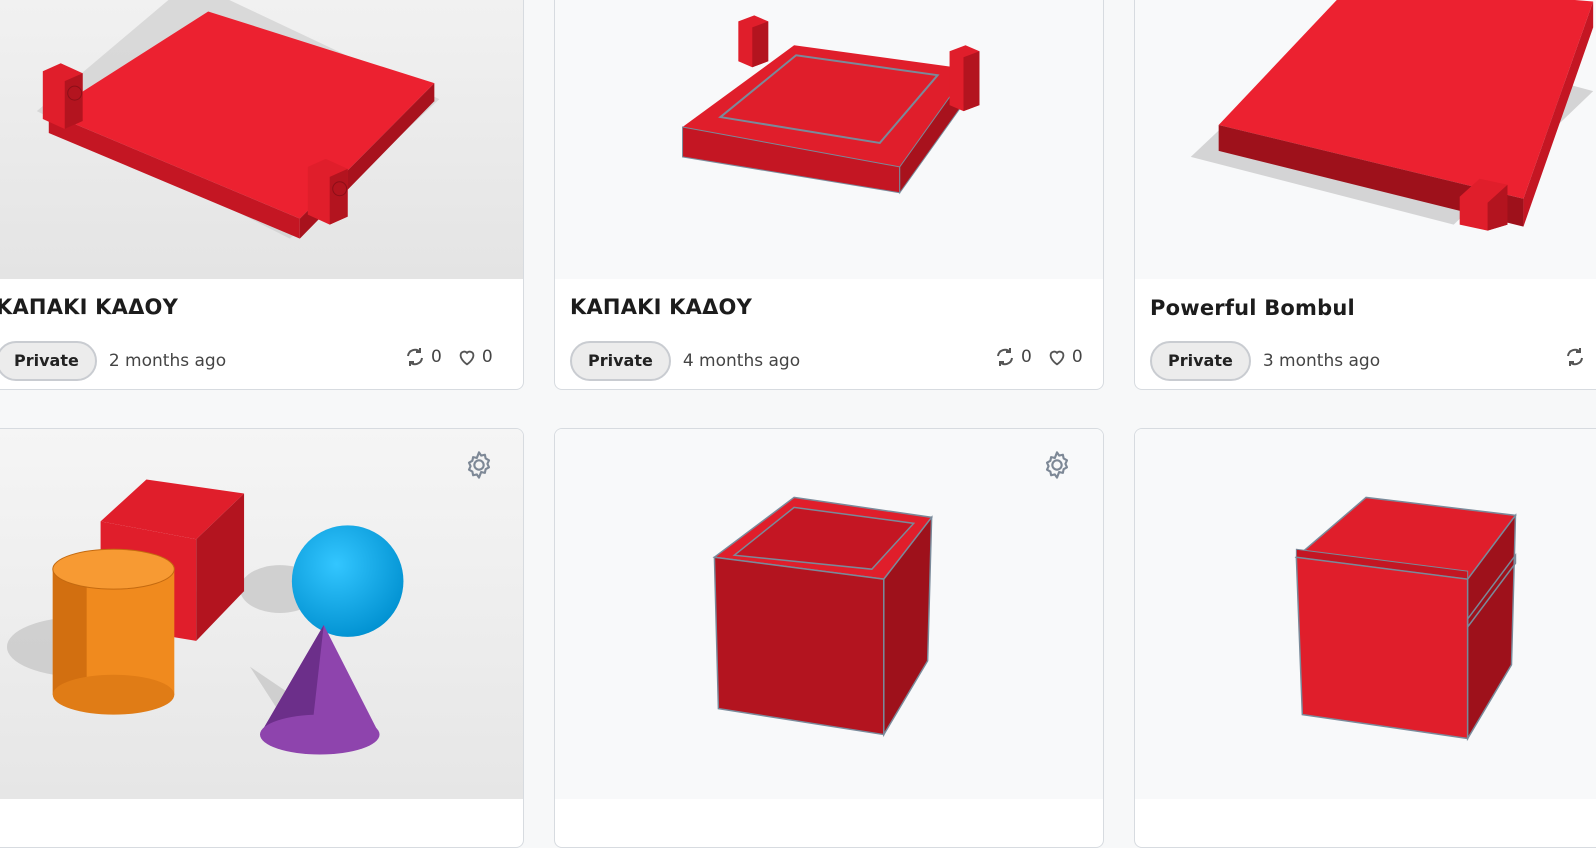 This screenshot has height=848, width=1596. What do you see at coordinates (205, 617) in the screenshot?
I see `basic-shapes-model-image` at bounding box center [205, 617].